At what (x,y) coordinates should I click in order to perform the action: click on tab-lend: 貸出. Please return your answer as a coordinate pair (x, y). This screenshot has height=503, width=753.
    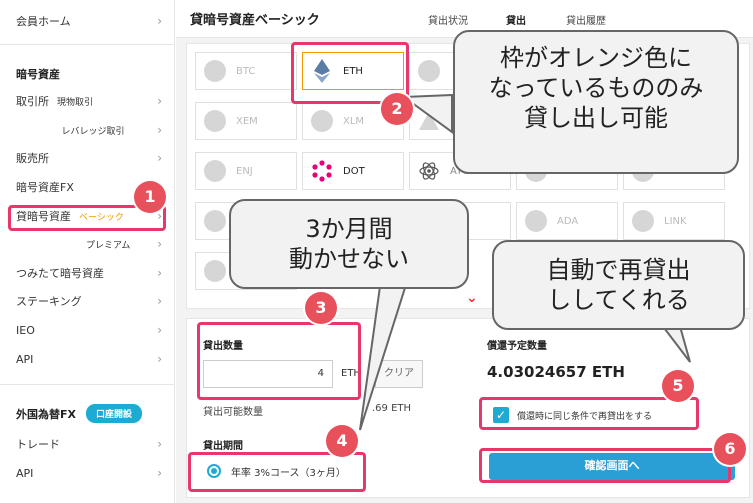
    Looking at the image, I should click on (516, 19).